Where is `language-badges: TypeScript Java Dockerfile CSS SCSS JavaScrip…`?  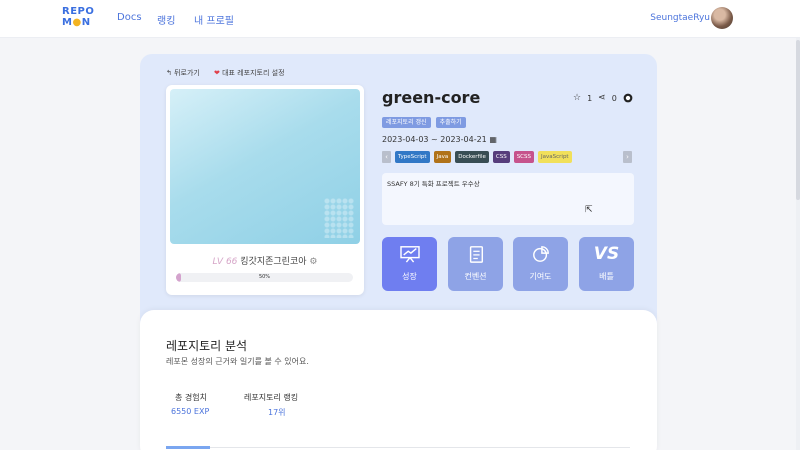 language-badges: TypeScript Java Dockerfile CSS SCSS JavaScrip… is located at coordinates (483, 157).